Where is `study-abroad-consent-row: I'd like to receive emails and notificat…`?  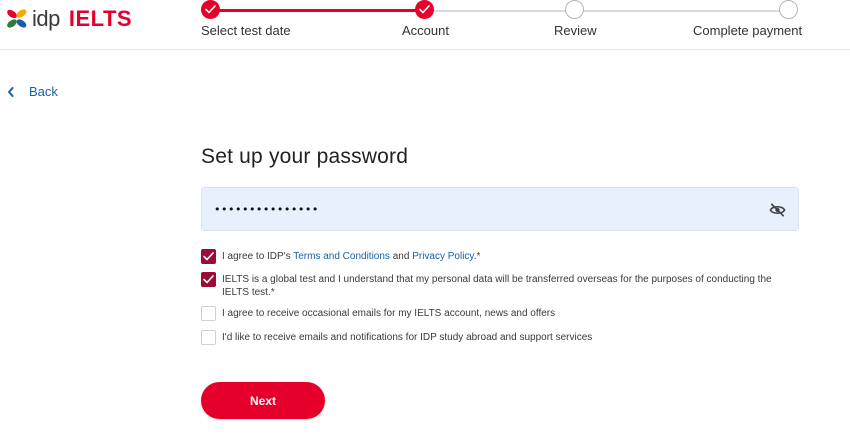
study-abroad-consent-row: I'd like to receive emails and notificat… is located at coordinates (496, 337).